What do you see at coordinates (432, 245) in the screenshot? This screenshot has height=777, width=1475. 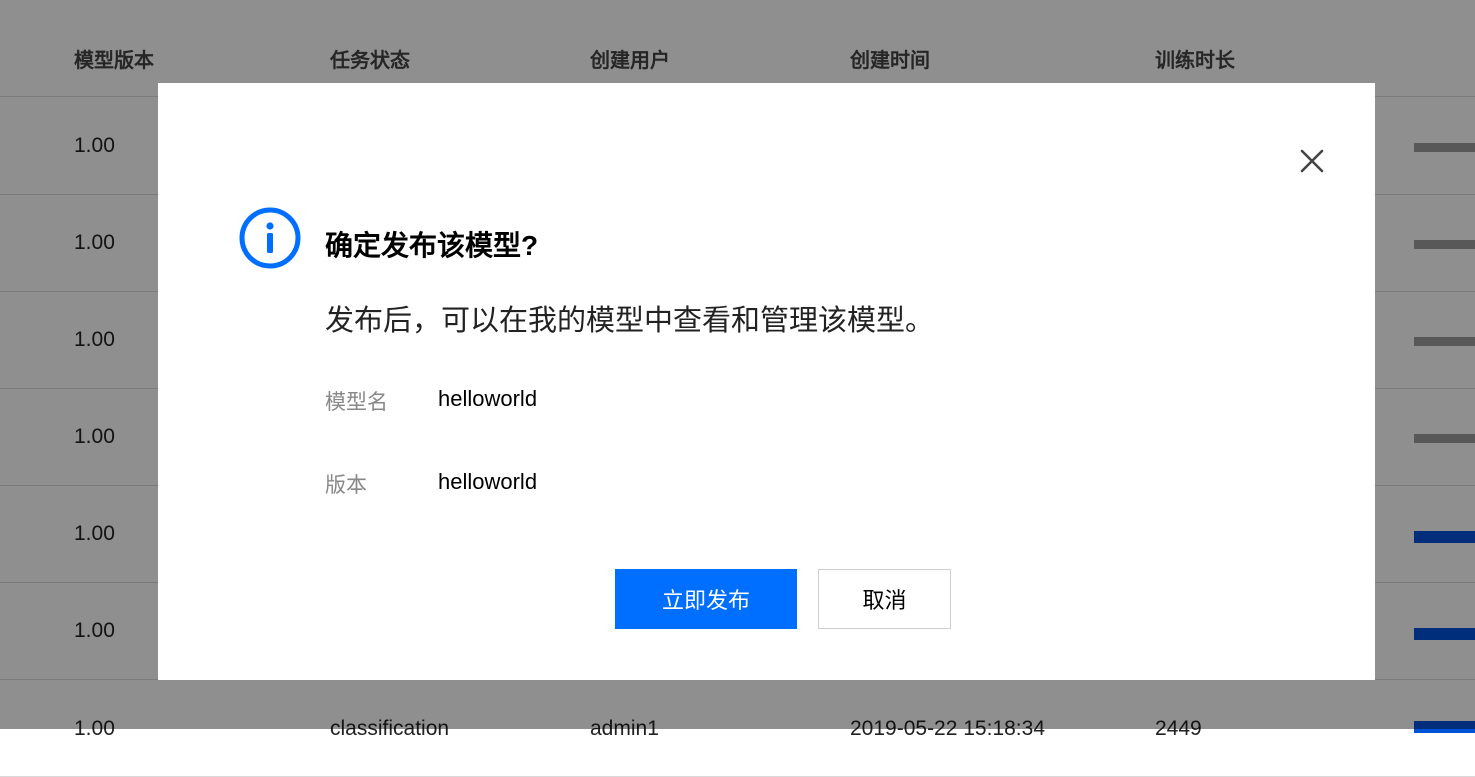 I see `dialog-title: 确定发布该模型?` at bounding box center [432, 245].